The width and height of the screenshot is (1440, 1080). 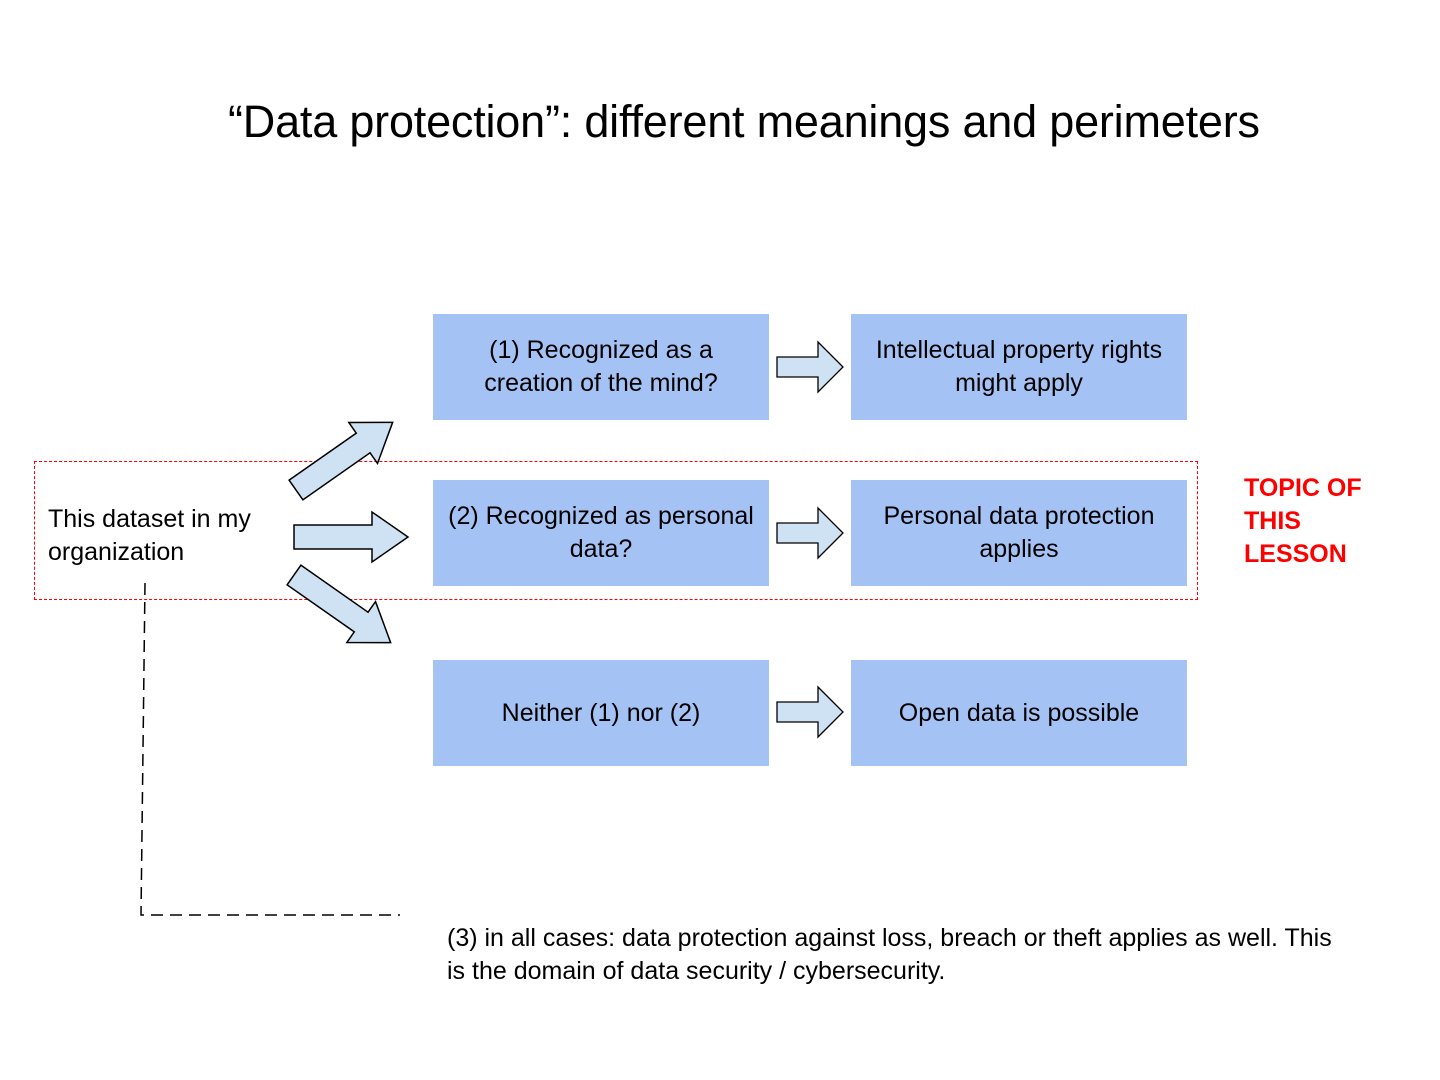 I want to click on arrow-icon-row3, so click(x=810, y=712).